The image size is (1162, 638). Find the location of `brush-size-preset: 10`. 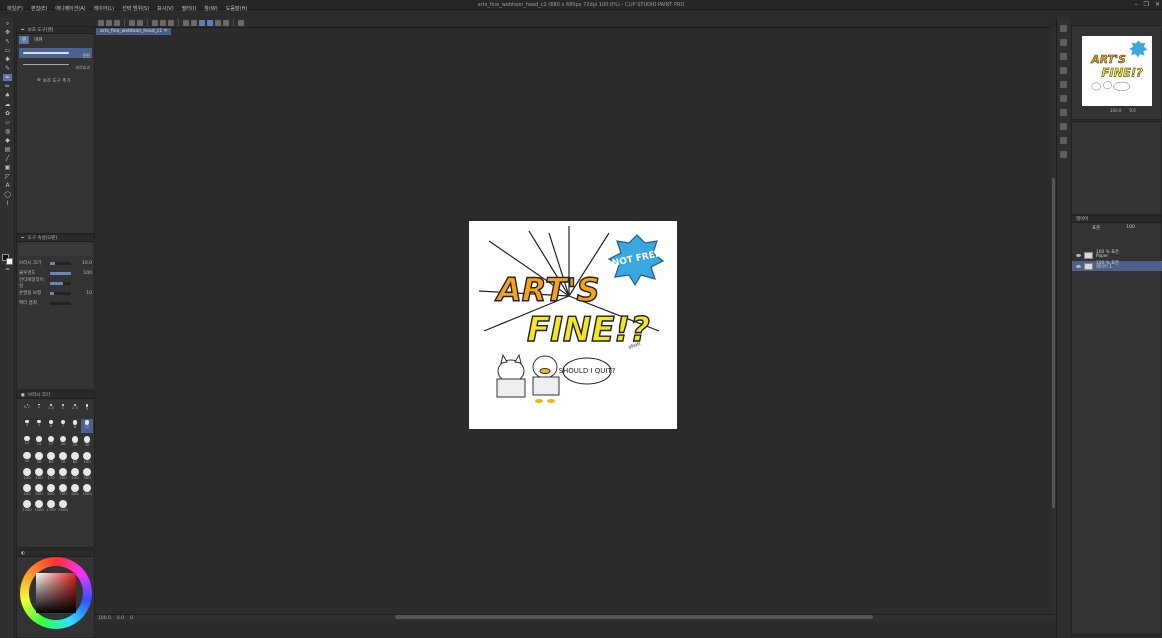

brush-size-preset: 10 is located at coordinates (87, 426).